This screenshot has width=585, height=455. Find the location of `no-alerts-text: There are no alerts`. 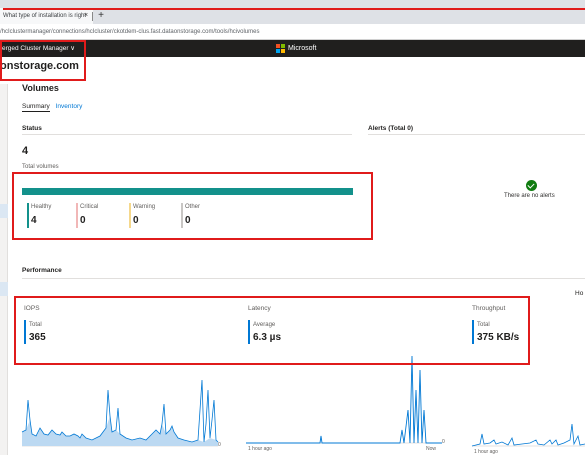

no-alerts-text: There are no alerts is located at coordinates (529, 196).